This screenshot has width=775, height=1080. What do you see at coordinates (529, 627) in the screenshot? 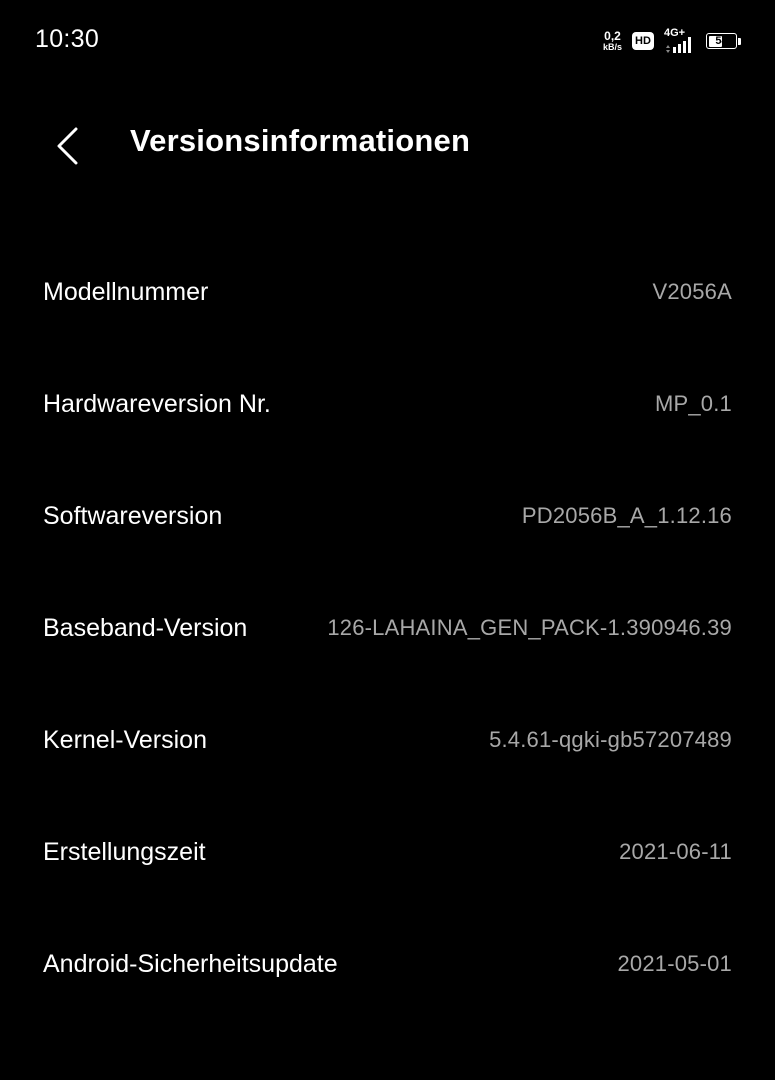
I see `info-value: 126-LAHAINA_GEN_PACK-1.390946.39` at bounding box center [529, 627].